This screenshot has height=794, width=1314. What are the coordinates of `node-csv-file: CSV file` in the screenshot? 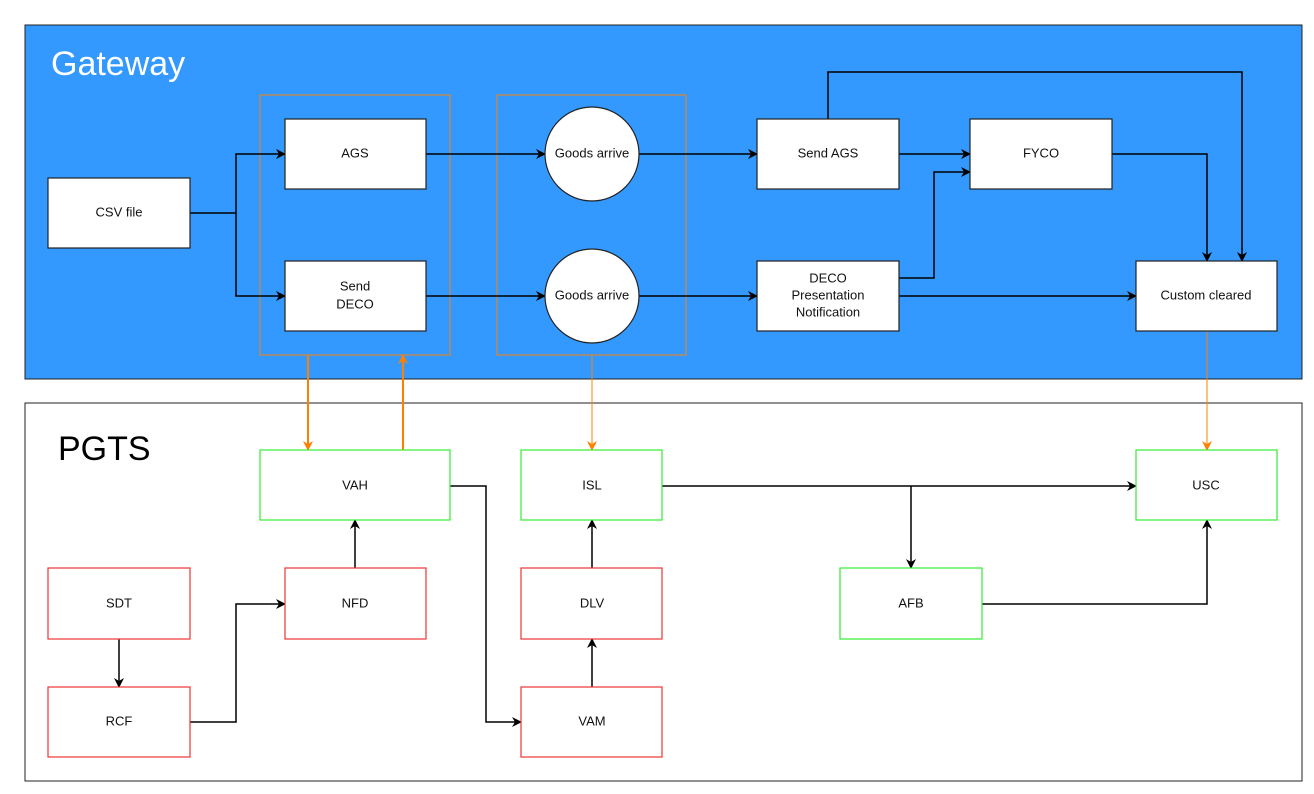 It's located at (119, 213).